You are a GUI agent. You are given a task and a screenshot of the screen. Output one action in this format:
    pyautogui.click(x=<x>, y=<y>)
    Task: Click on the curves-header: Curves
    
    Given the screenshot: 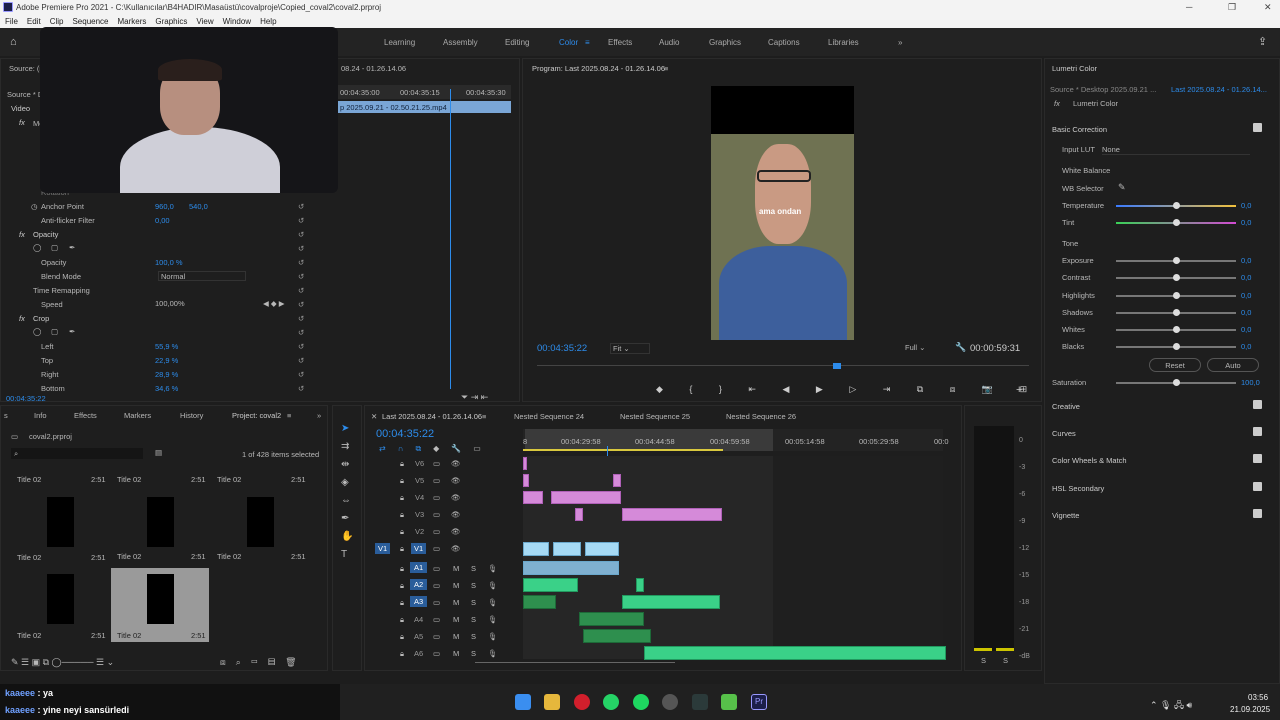 What is the action you would take?
    pyautogui.click(x=1064, y=433)
    